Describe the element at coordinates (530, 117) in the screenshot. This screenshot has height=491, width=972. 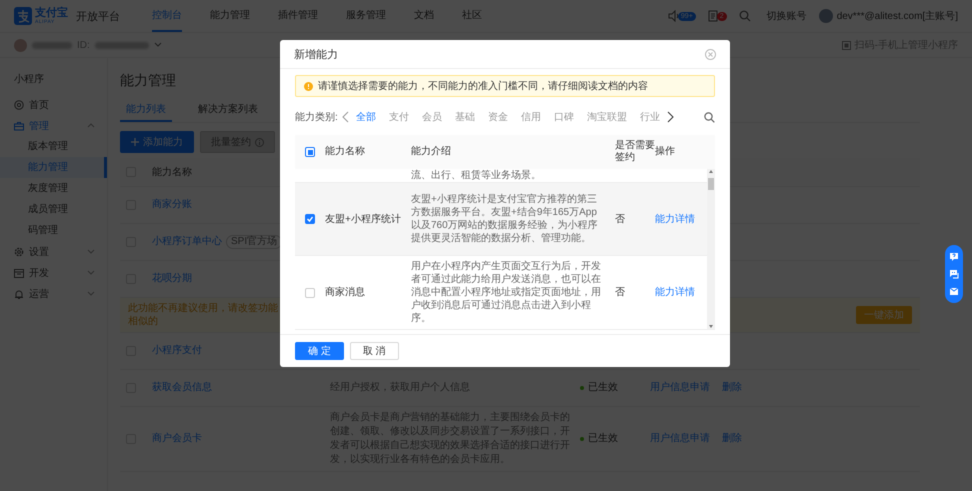
I see `category-tab: 信用` at that location.